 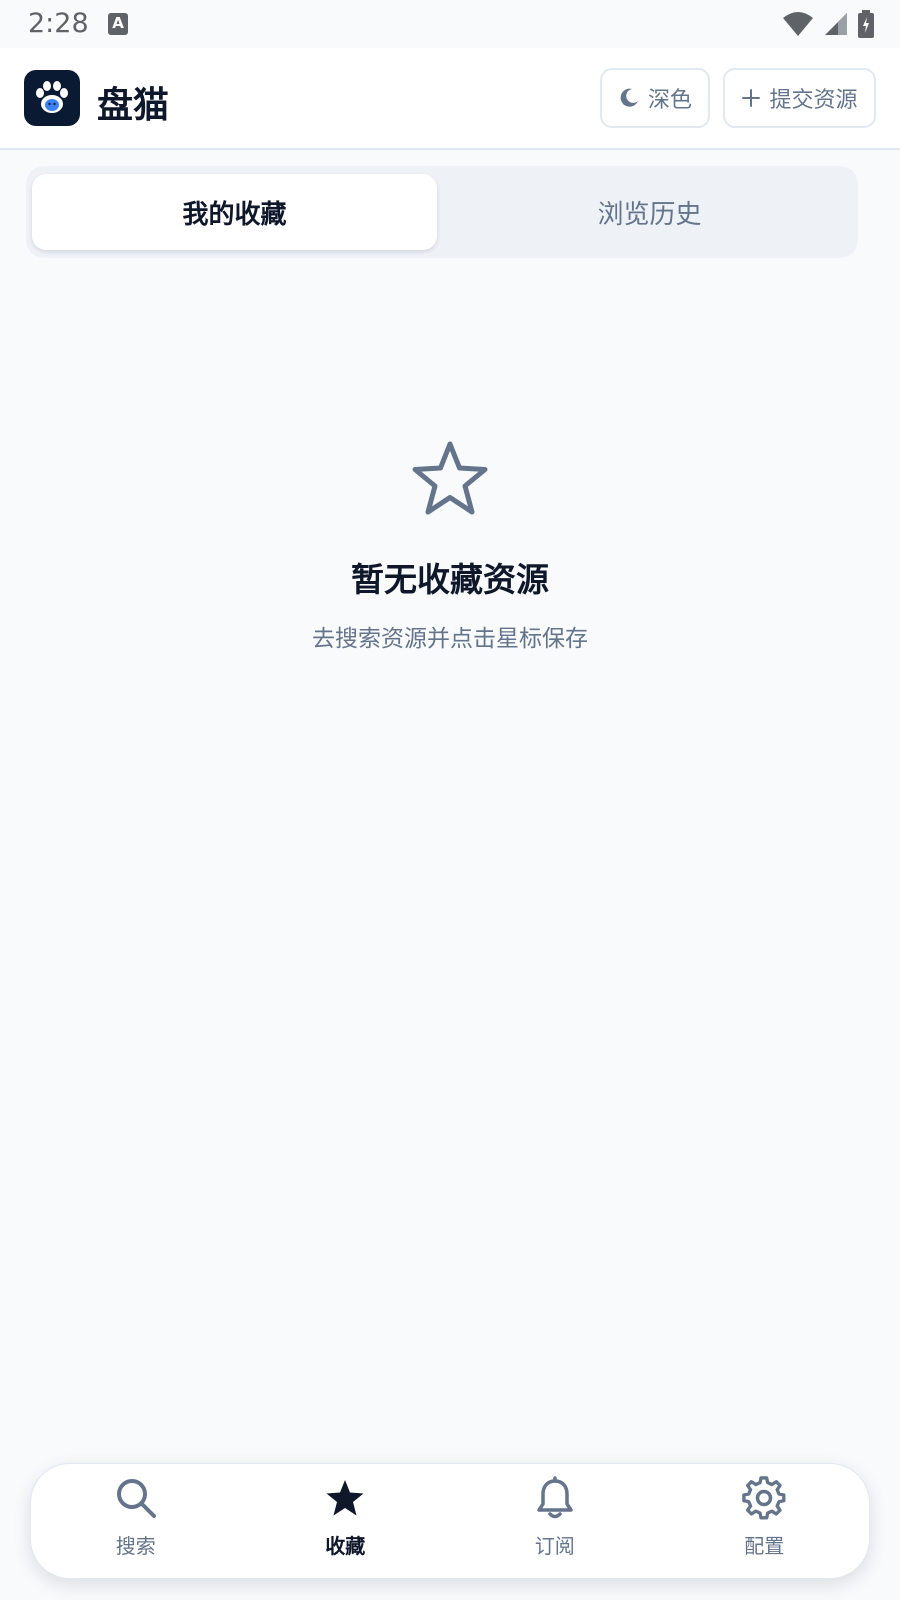 What do you see at coordinates (234, 212) in the screenshot?
I see `tab-favorites: 我的收藏` at bounding box center [234, 212].